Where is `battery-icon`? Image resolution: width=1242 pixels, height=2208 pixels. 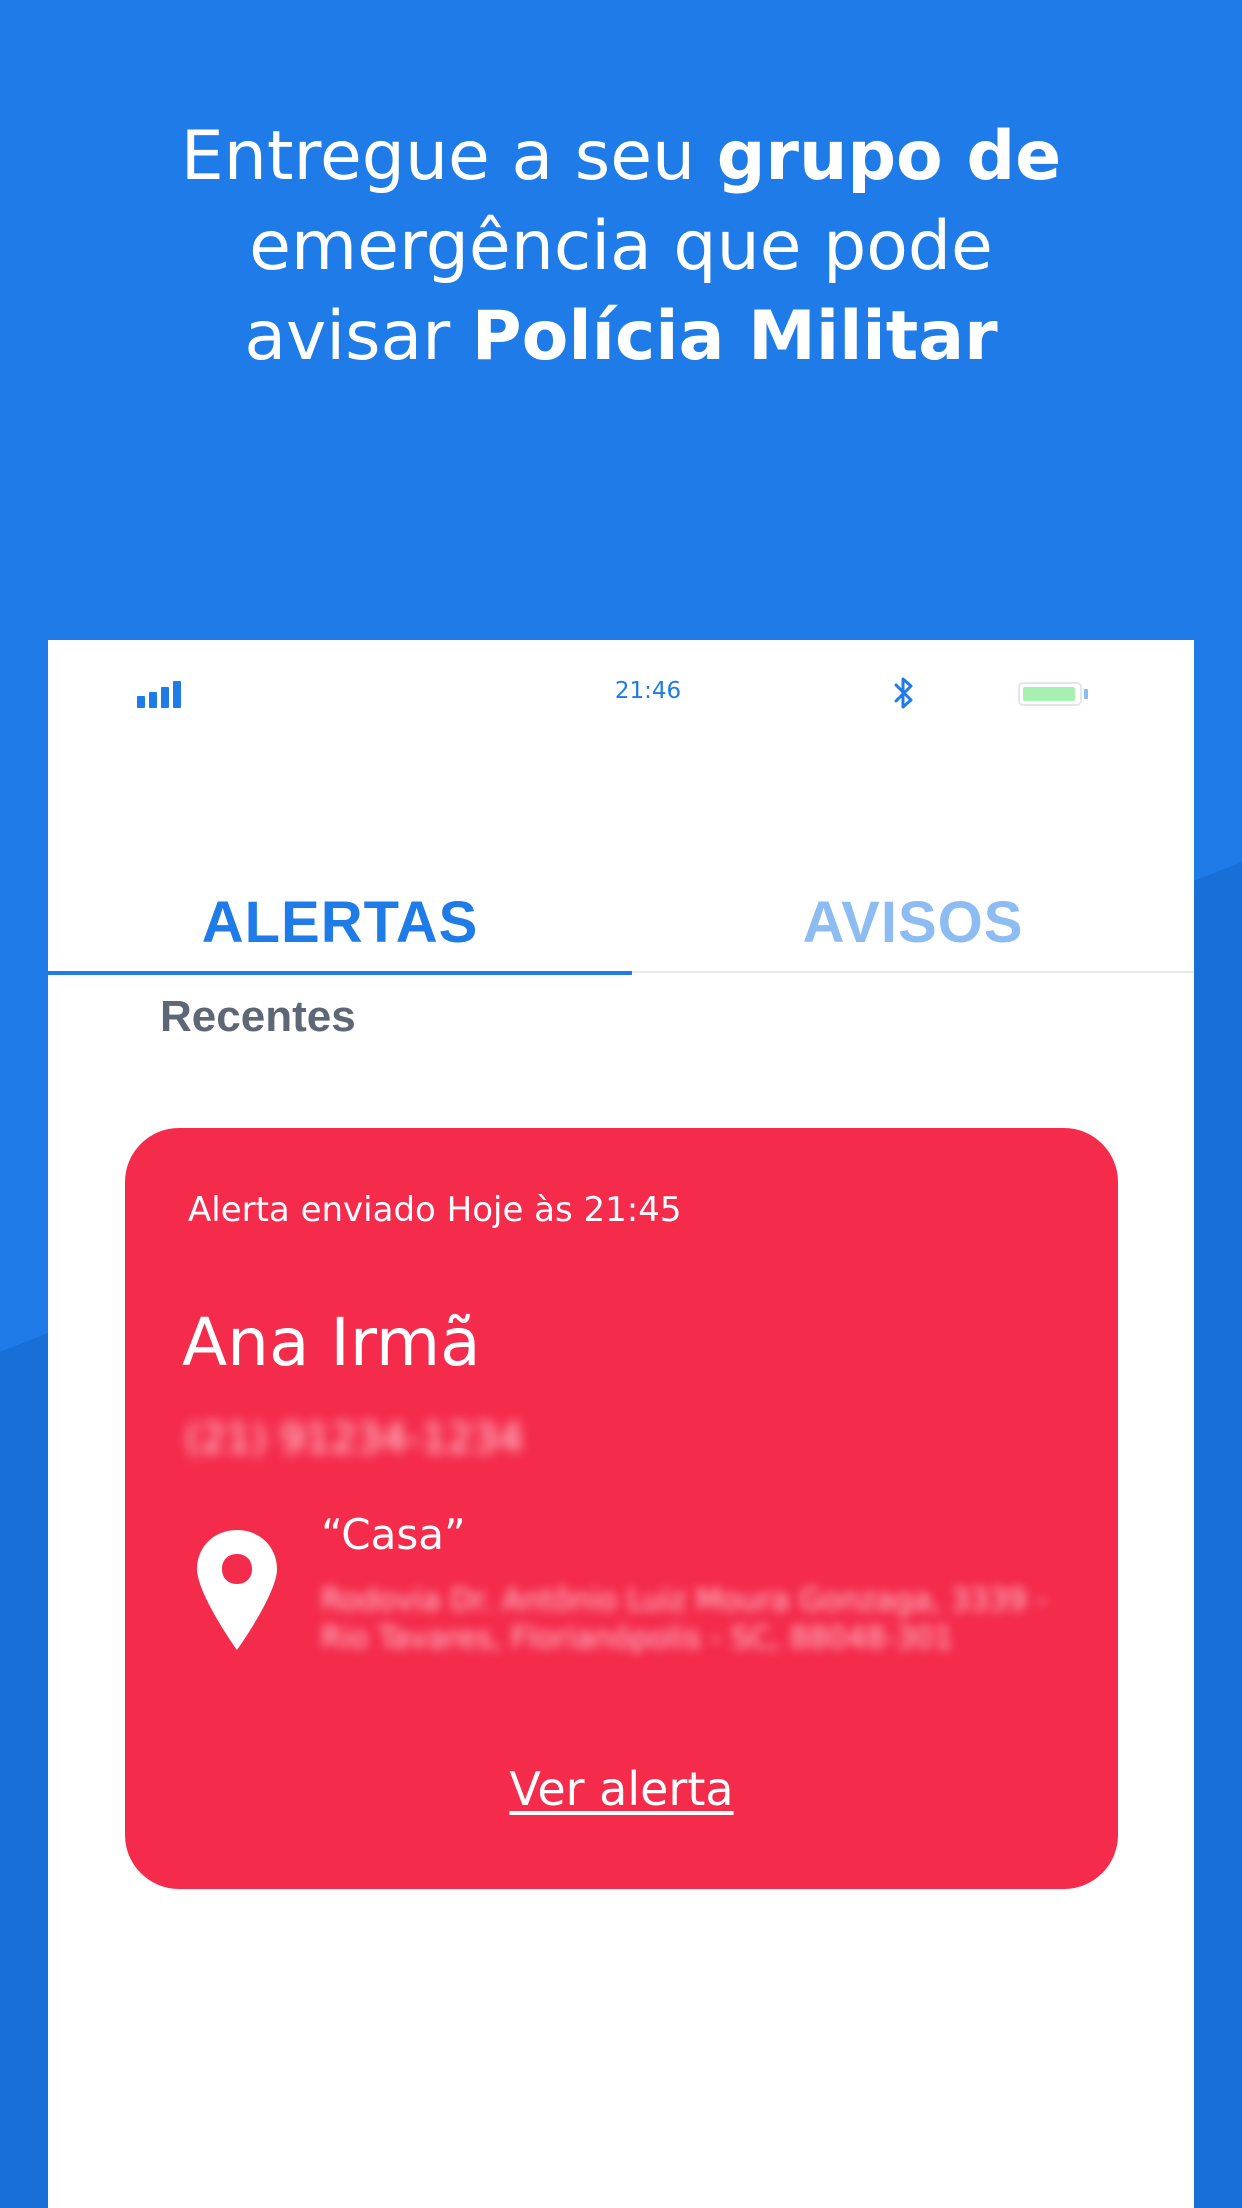 battery-icon is located at coordinates (1053, 694).